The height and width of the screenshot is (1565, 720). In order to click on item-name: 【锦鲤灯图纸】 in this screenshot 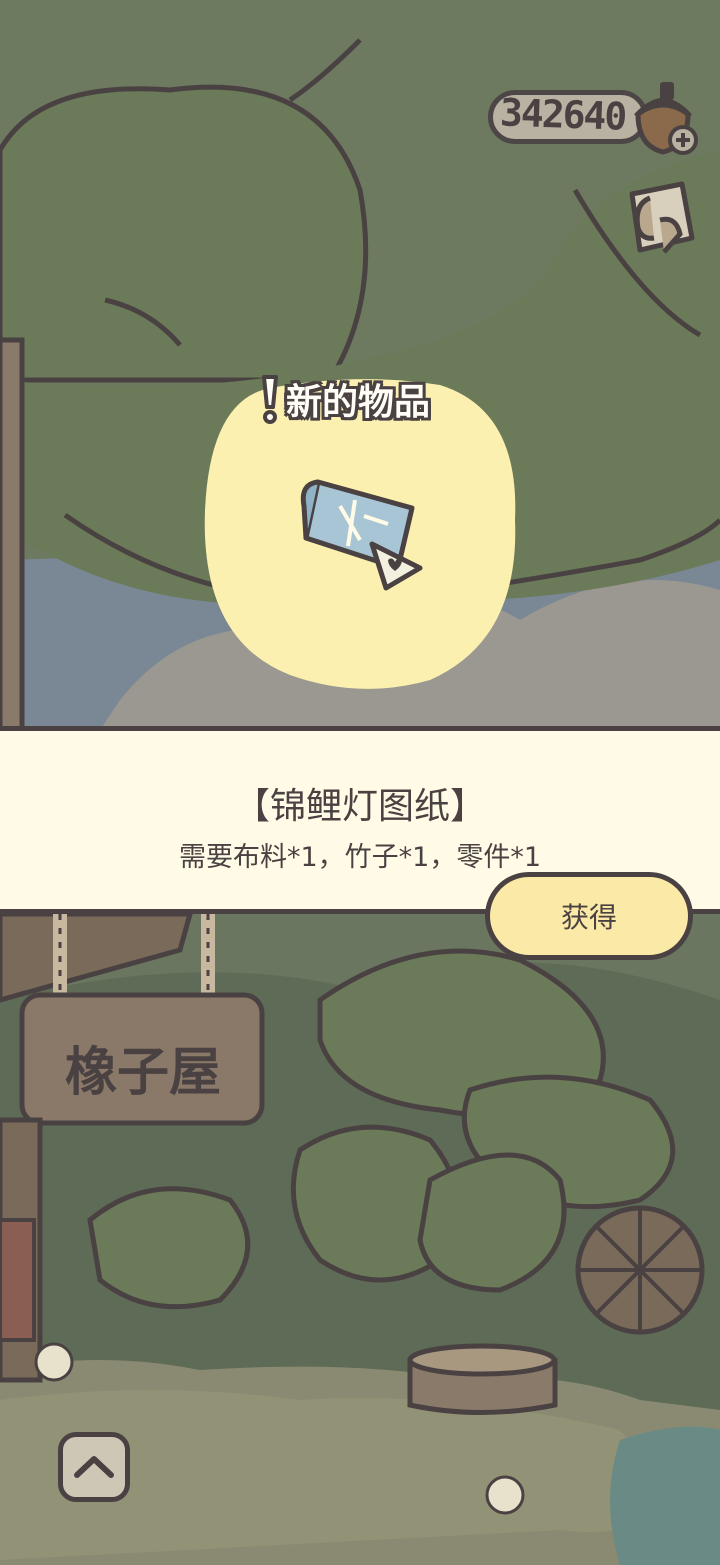, I will do `click(359, 806)`.